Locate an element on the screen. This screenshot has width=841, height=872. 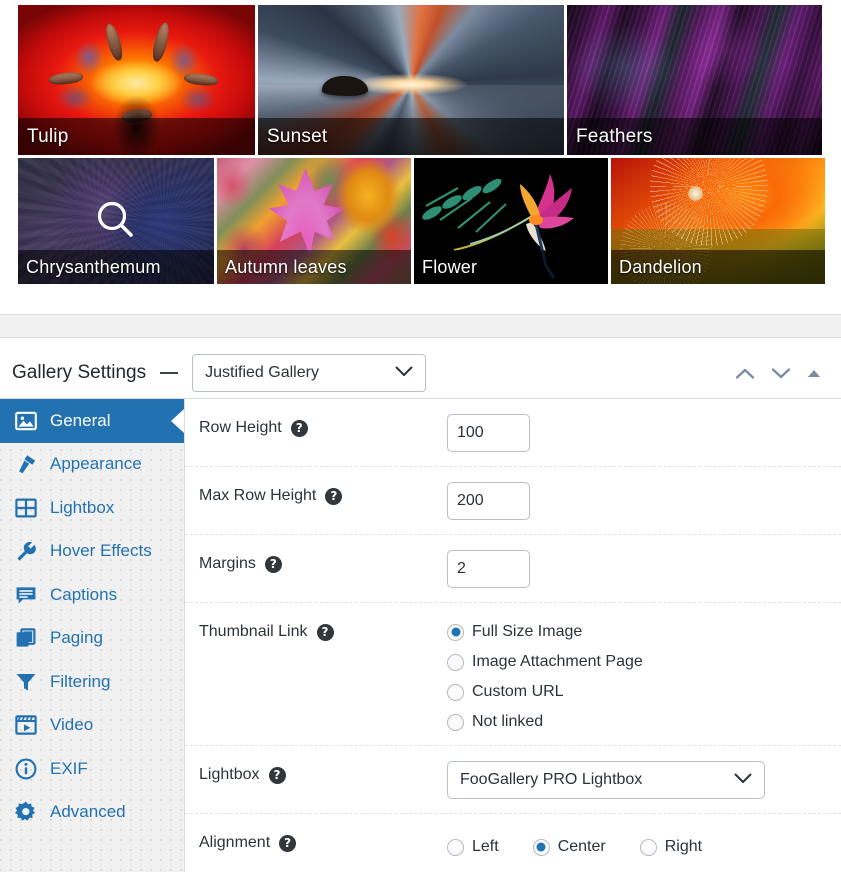
field-label: Alignment is located at coordinates (235, 842).